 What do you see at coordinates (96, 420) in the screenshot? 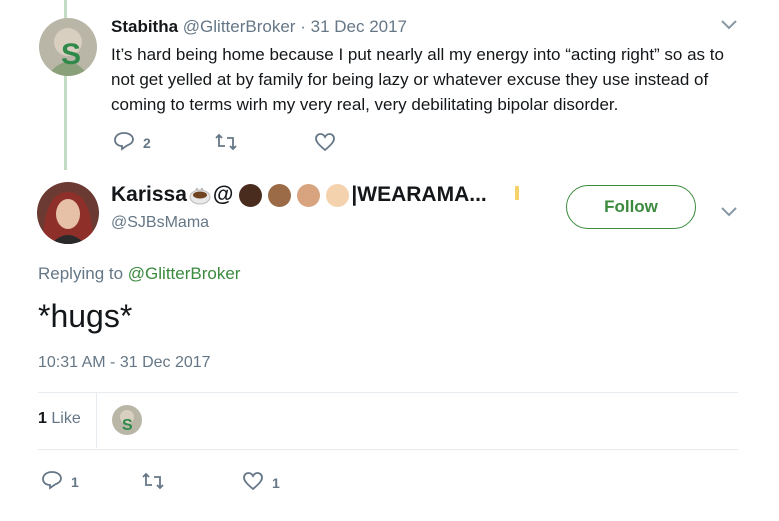
I see `likes-vertical-divider` at bounding box center [96, 420].